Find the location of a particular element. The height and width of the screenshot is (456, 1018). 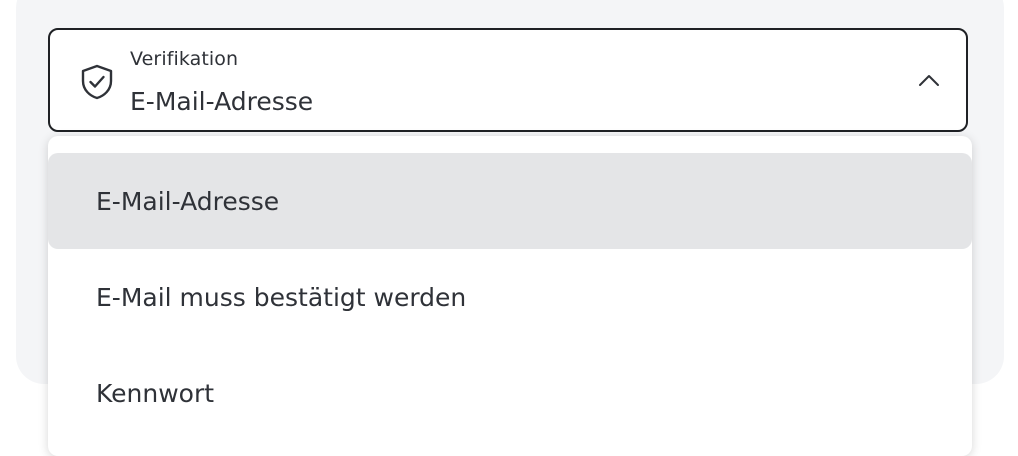

select-label: Verifikation is located at coordinates (184, 59).